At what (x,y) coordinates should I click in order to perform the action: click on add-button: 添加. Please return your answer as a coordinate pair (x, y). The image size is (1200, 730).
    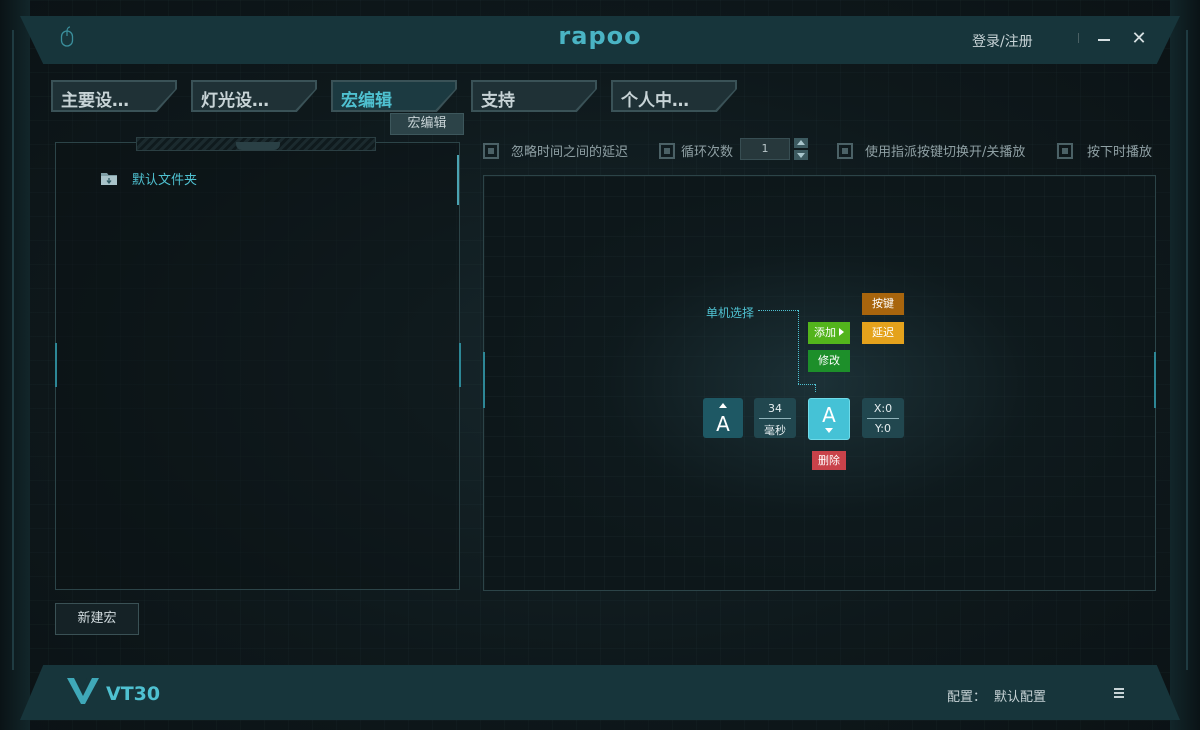
    Looking at the image, I should click on (829, 333).